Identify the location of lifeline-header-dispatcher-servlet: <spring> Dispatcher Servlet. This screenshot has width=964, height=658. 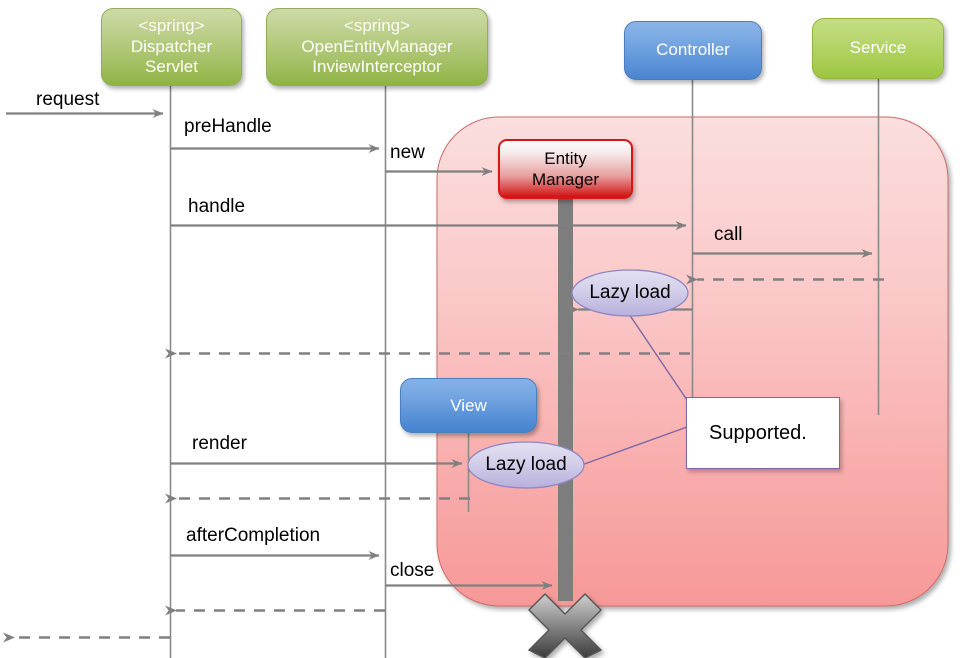
(171, 47).